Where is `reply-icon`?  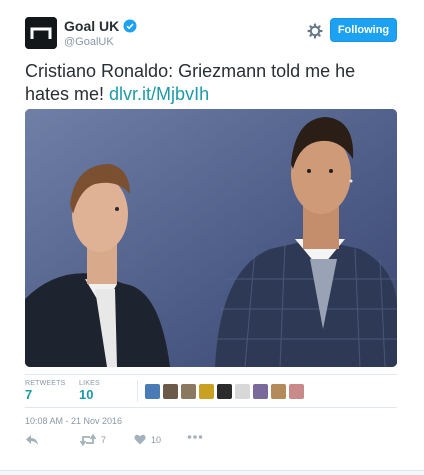 reply-icon is located at coordinates (32, 440).